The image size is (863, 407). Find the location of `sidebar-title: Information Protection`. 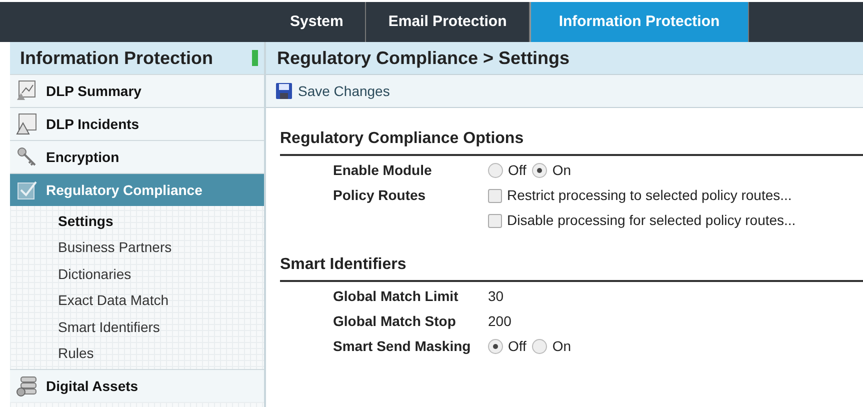

sidebar-title: Information Protection is located at coordinates (116, 58).